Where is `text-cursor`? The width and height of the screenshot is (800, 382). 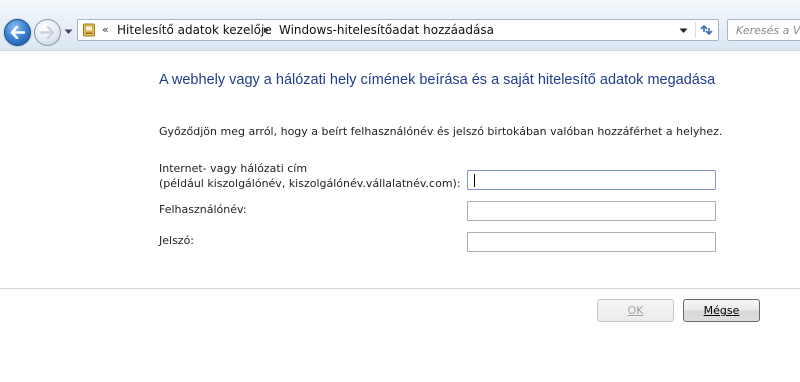 text-cursor is located at coordinates (474, 180).